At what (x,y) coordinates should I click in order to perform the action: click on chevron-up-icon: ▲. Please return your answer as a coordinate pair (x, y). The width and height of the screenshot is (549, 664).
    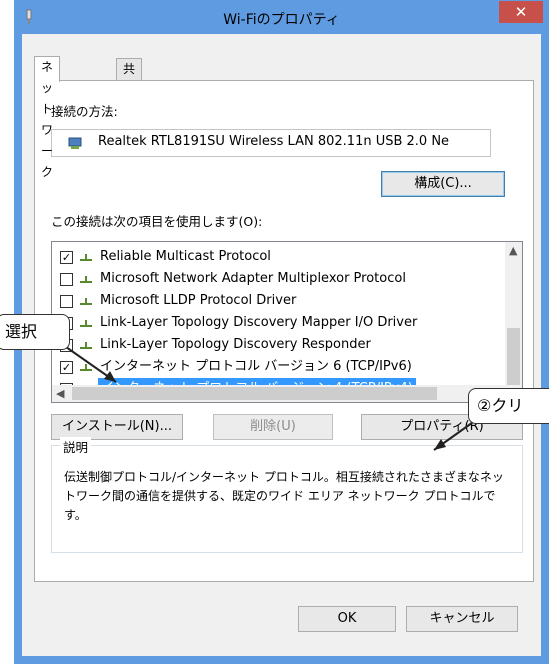
    Looking at the image, I should click on (513, 250).